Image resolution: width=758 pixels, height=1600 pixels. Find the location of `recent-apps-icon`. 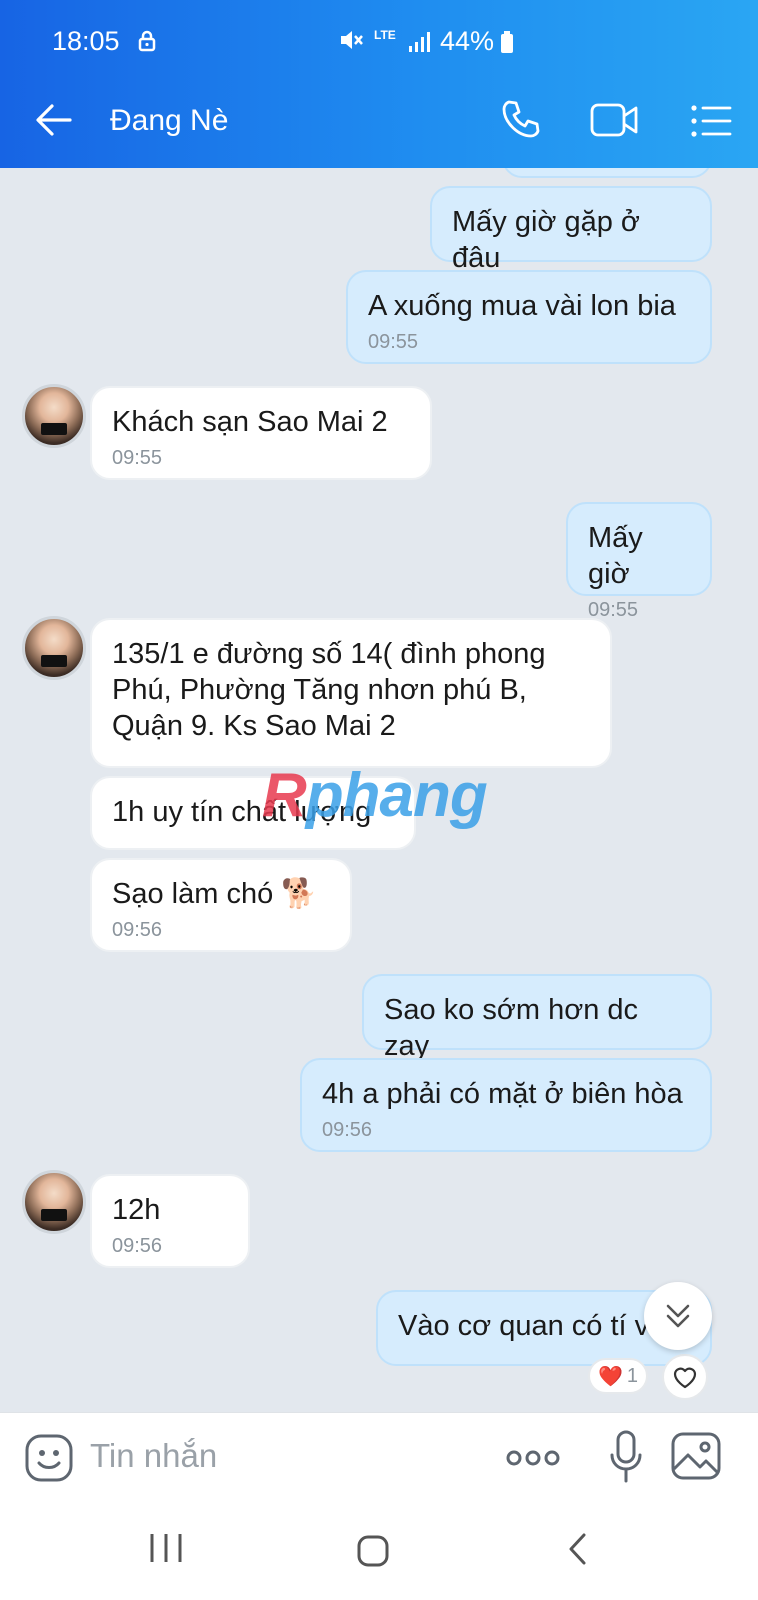

recent-apps-icon is located at coordinates (166, 1550).